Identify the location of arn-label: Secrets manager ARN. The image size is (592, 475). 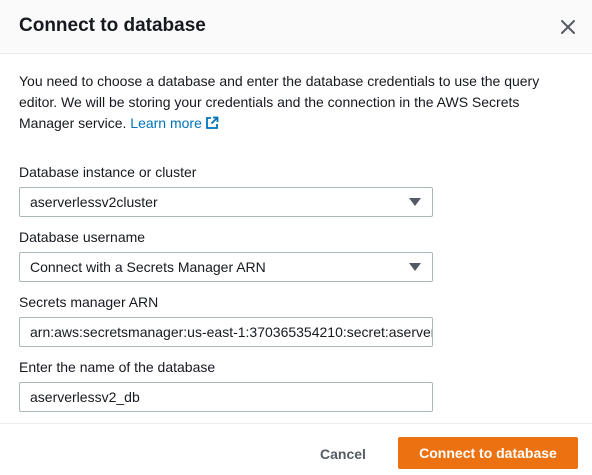
(89, 302).